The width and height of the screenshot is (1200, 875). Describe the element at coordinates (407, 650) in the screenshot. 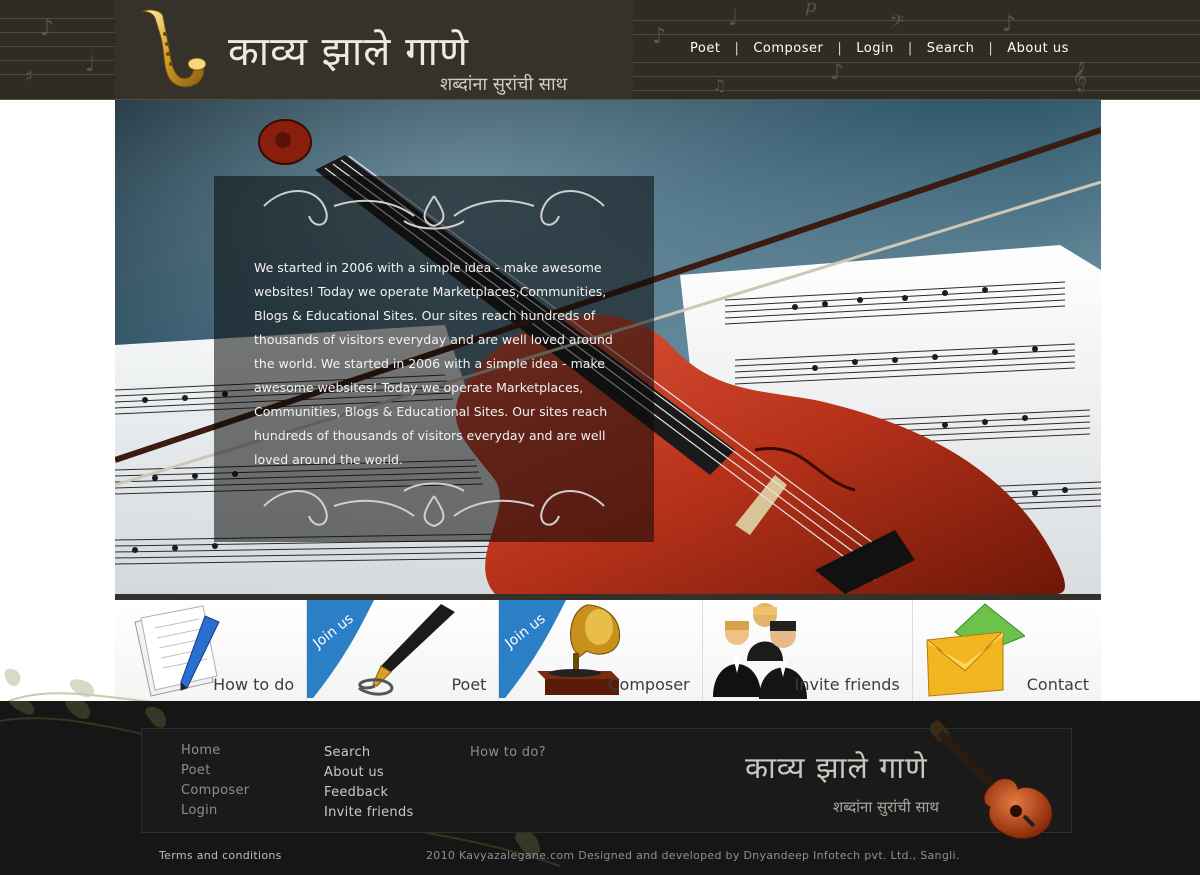

I see `fountain-pen-icon` at that location.